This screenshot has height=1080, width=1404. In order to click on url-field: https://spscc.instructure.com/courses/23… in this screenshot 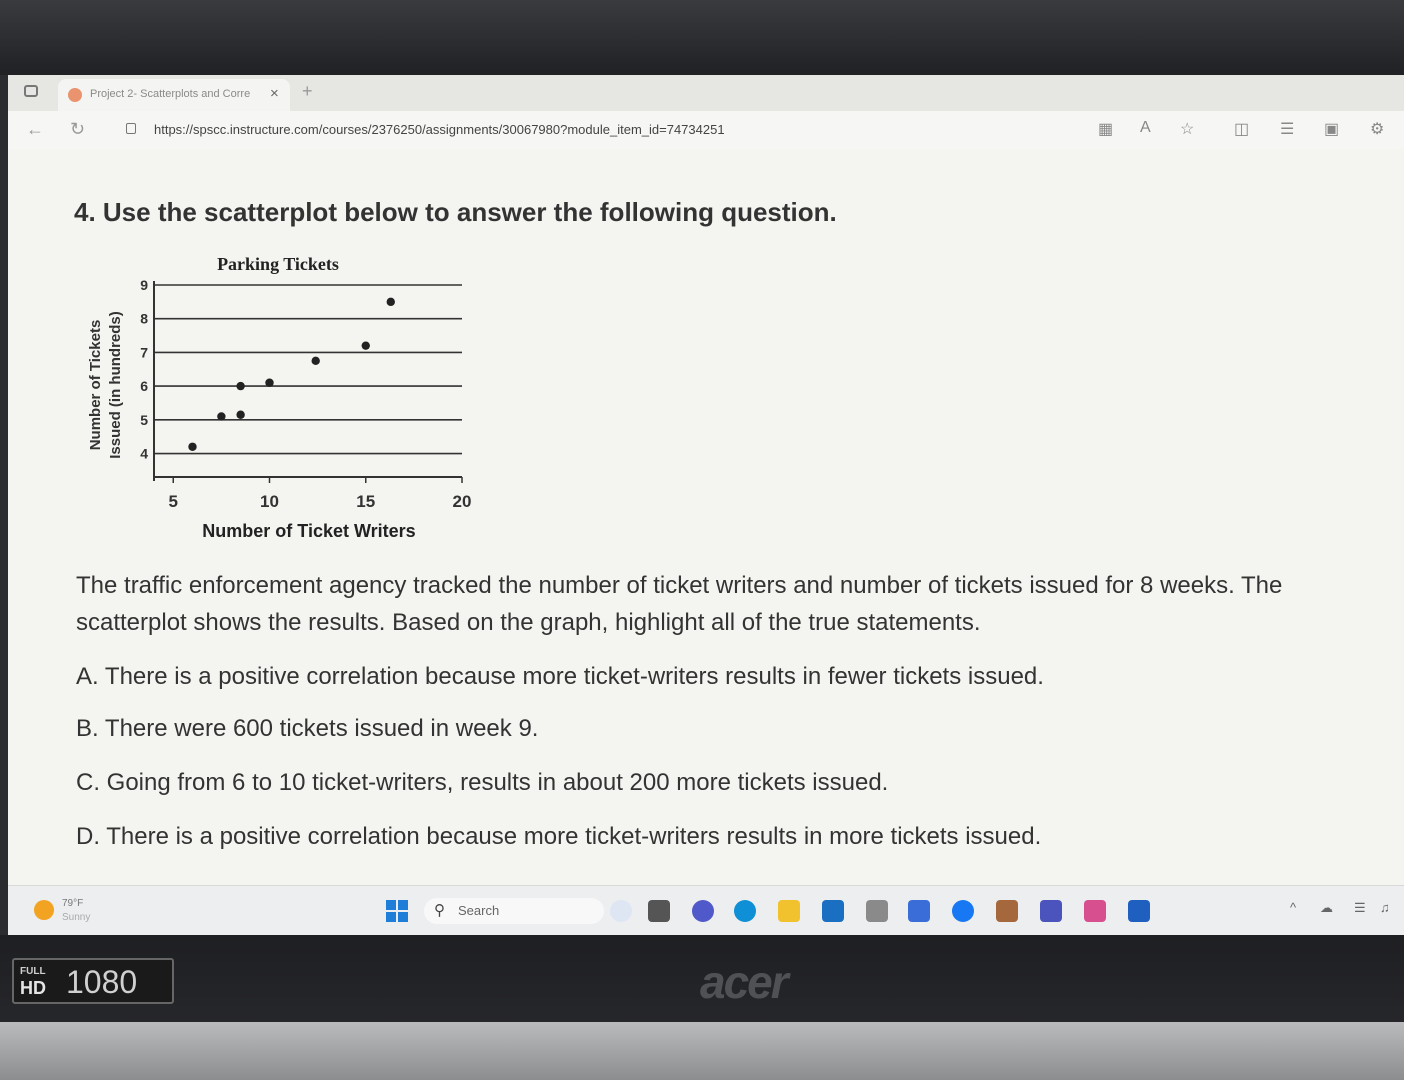, I will do `click(439, 129)`.